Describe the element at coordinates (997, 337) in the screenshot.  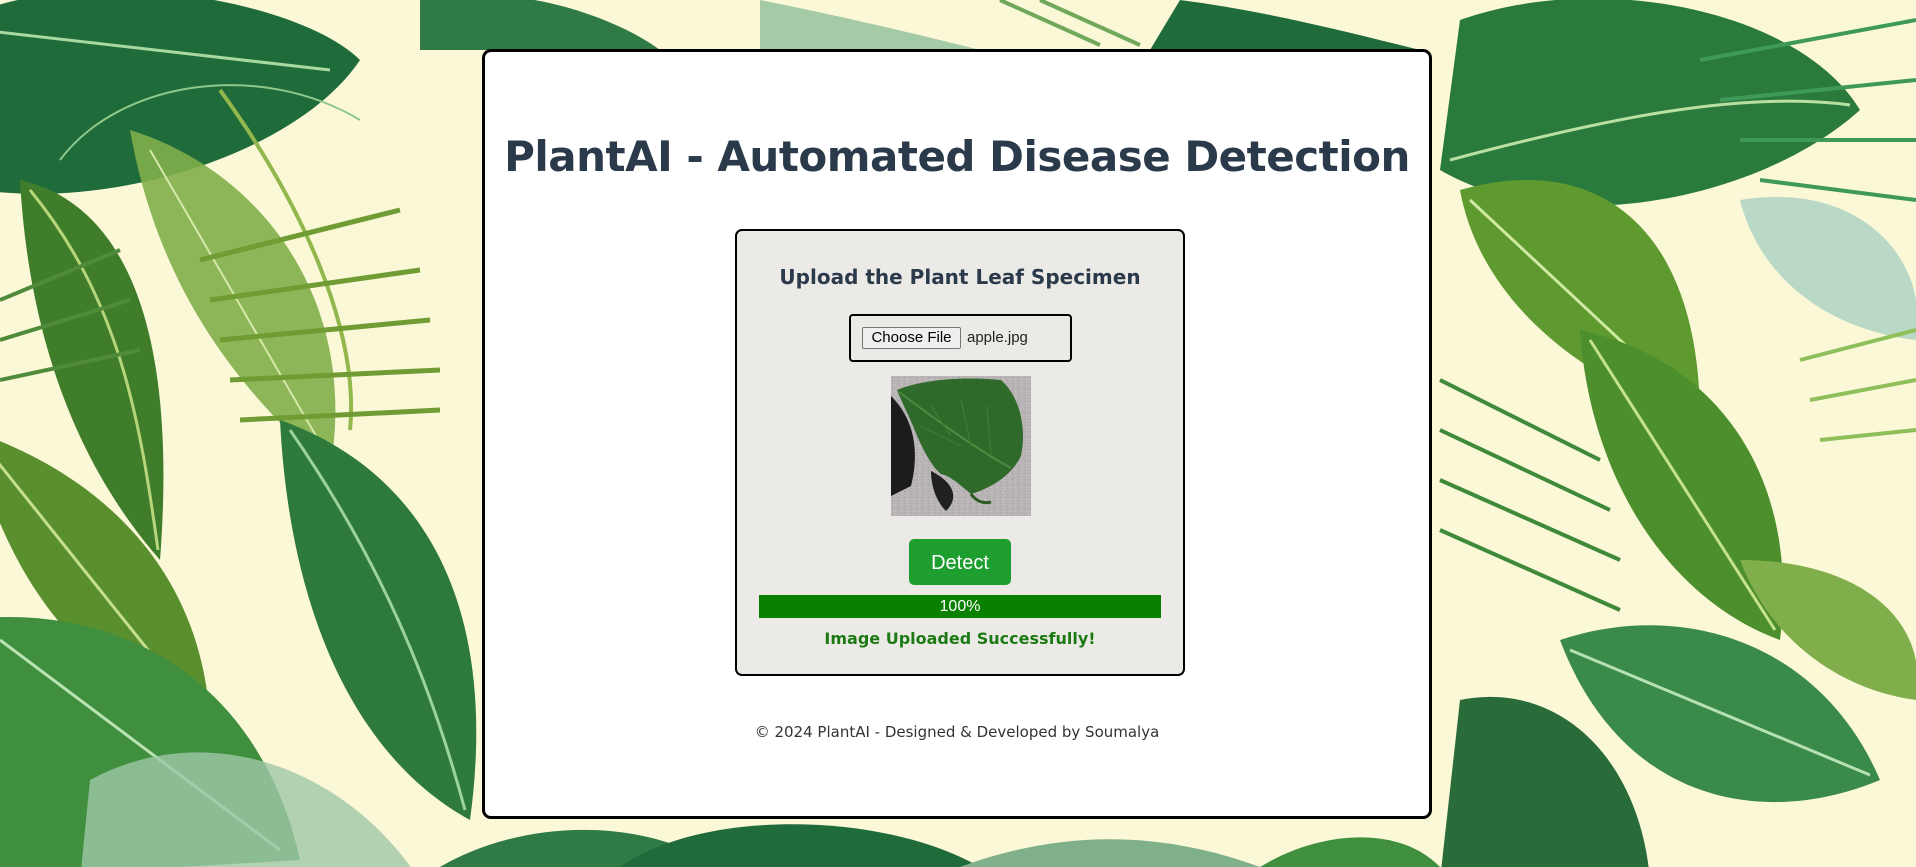
I see `selected-file-name: apple.jpg` at that location.